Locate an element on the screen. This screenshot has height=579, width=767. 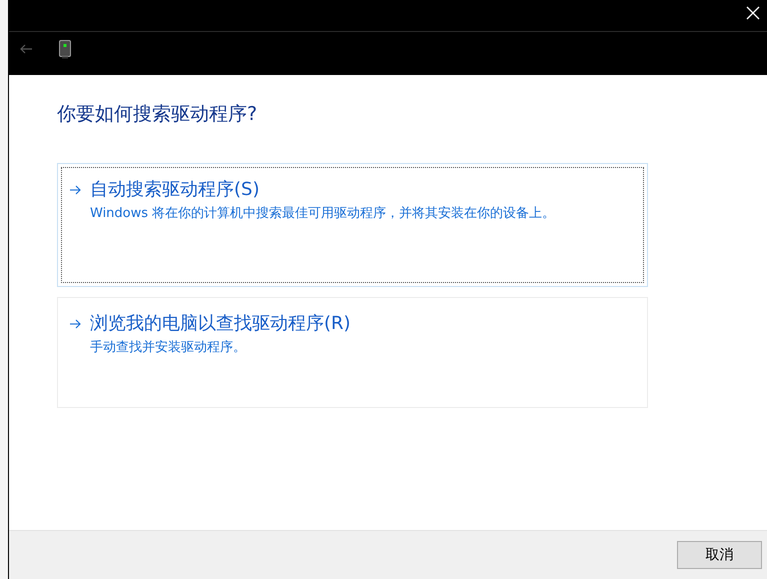
dialog-heading: 你要如何搜索驱动程序? is located at coordinates (157, 114).